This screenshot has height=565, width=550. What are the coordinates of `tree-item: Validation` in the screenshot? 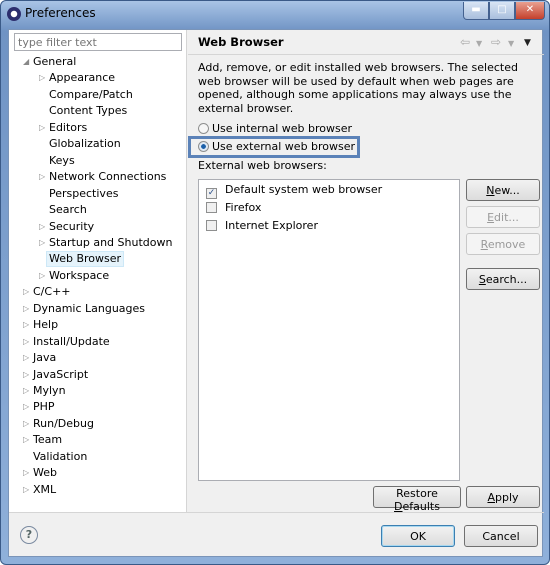 It's located at (60, 457).